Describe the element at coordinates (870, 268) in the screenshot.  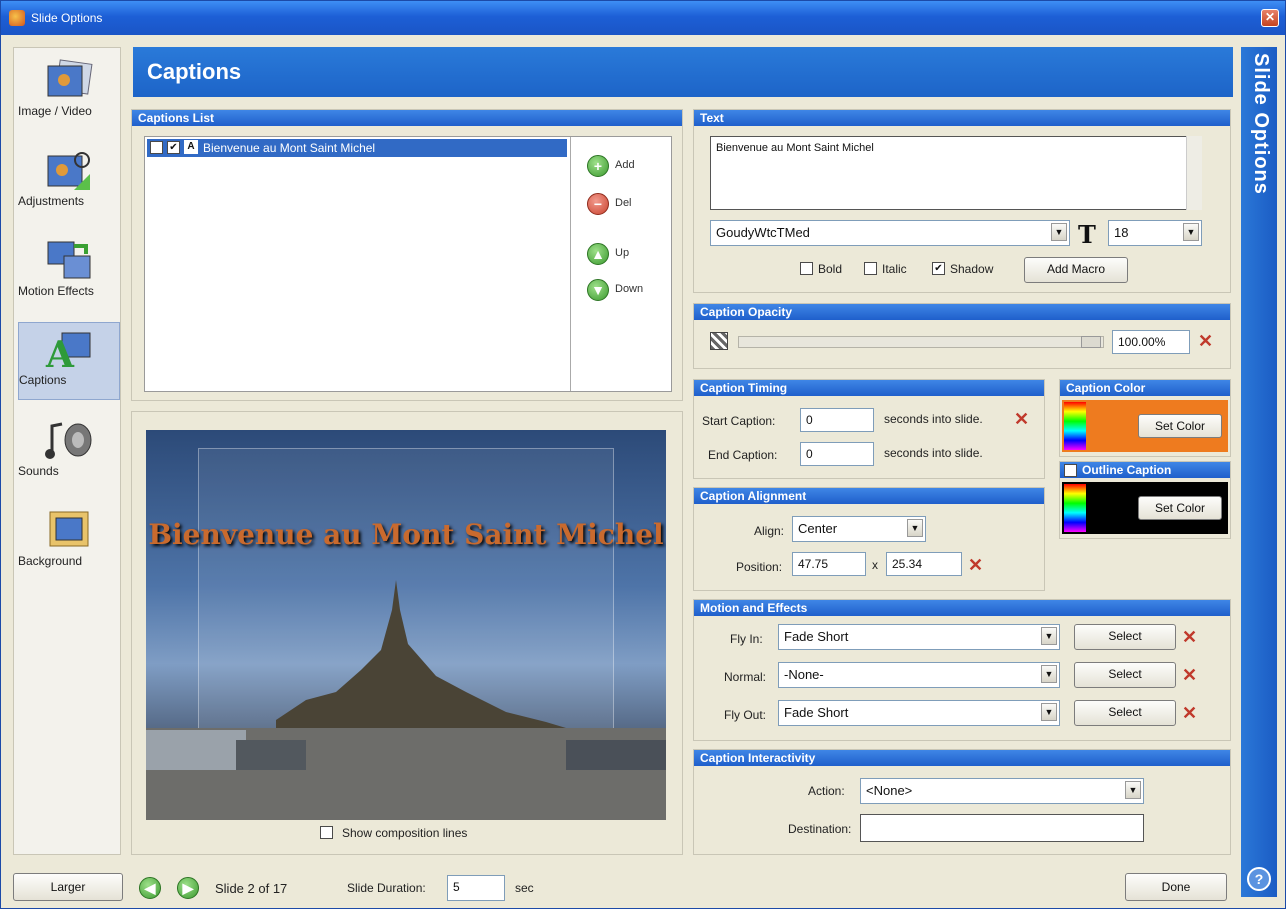
I see `italic-checkbox` at that location.